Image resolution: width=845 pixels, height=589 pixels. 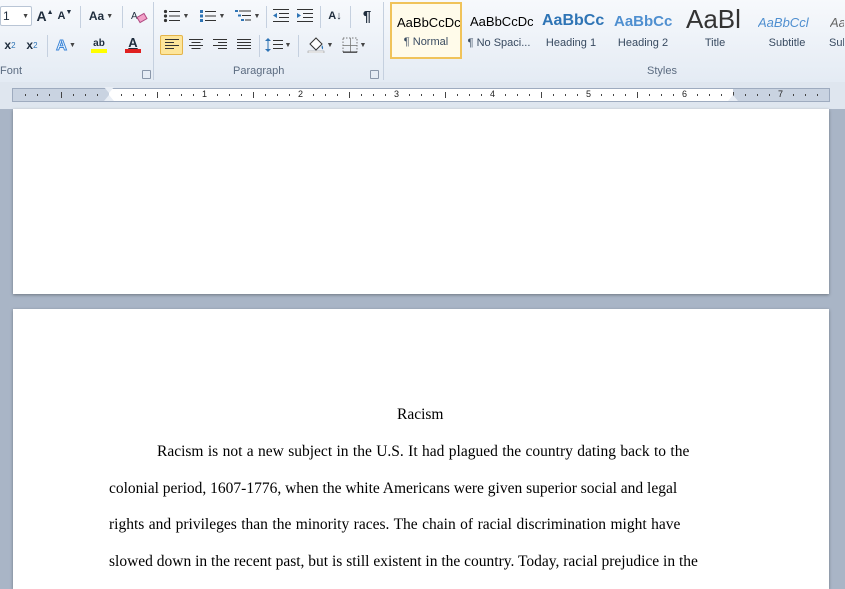 I want to click on increase-indent-button, so click(x=305, y=16).